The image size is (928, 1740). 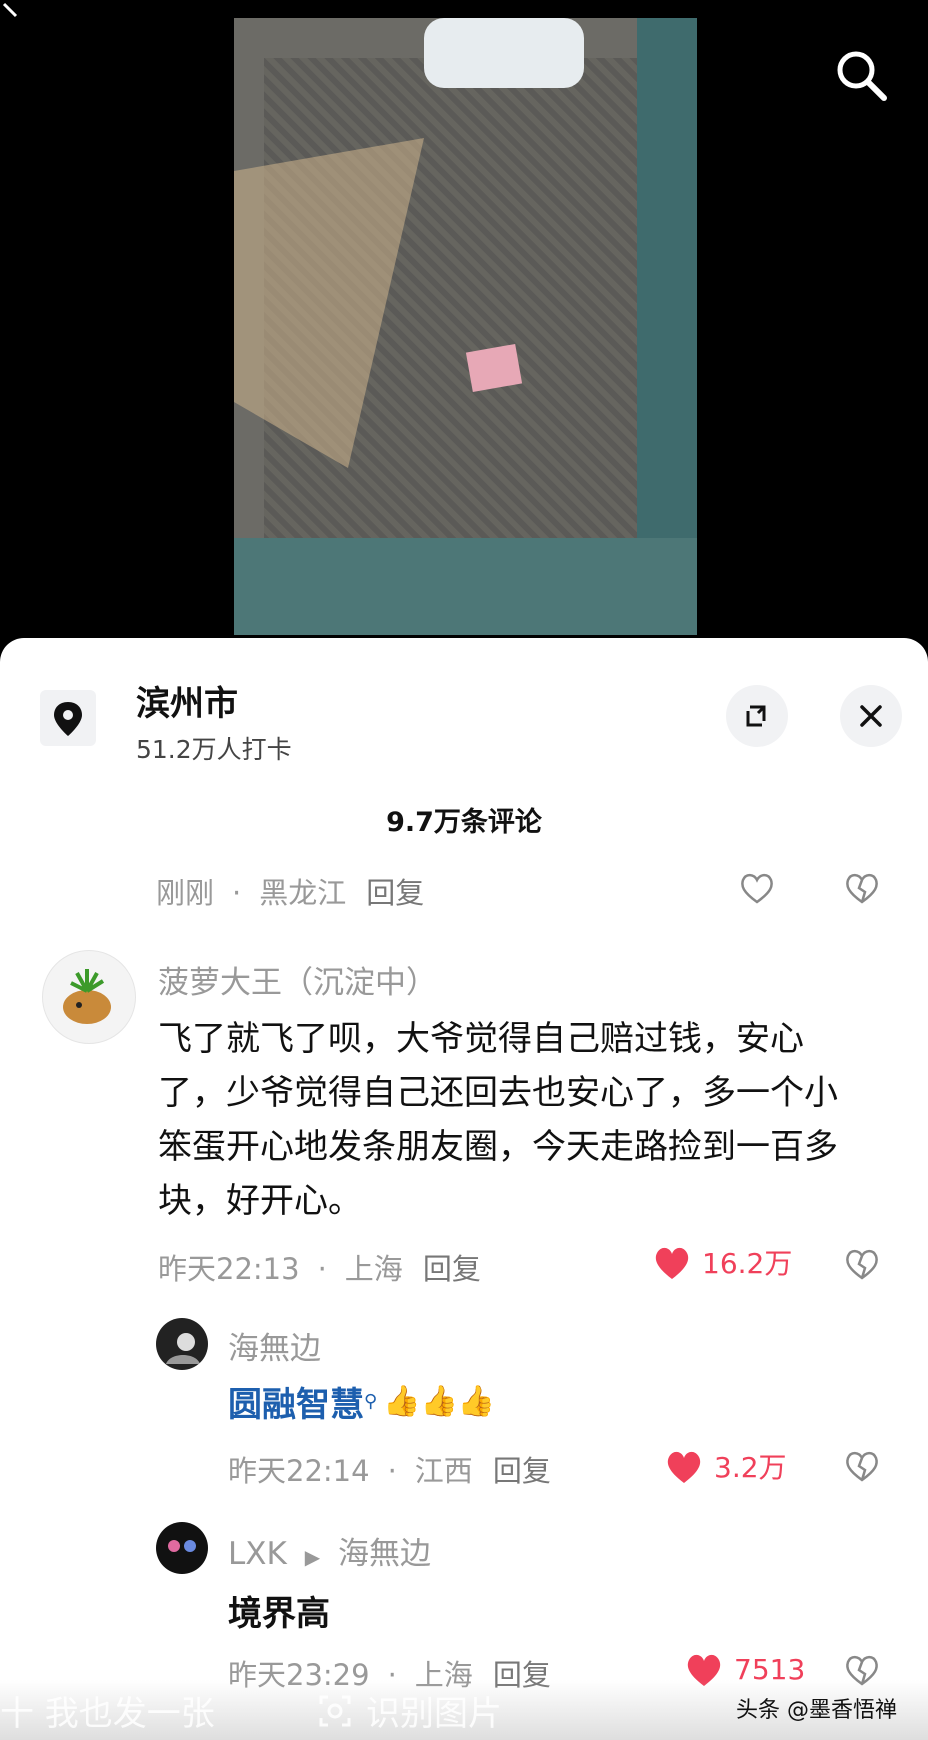 I want to click on scan-icon, so click(x=335, y=1710).